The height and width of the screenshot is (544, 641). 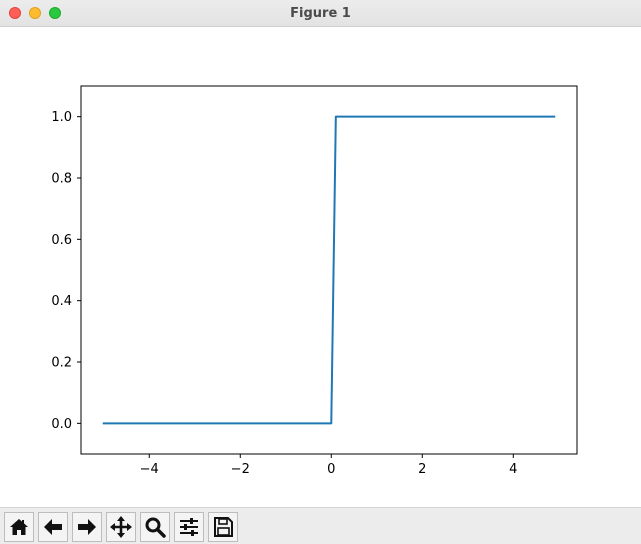 I want to click on x-tick-label: −2, so click(x=240, y=469).